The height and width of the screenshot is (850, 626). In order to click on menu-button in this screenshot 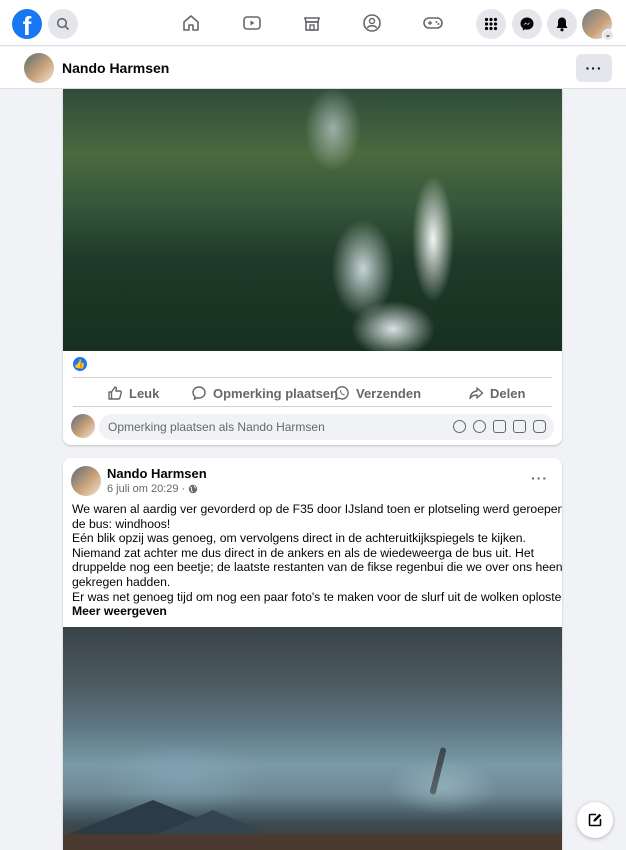, I will do `click(491, 24)`.